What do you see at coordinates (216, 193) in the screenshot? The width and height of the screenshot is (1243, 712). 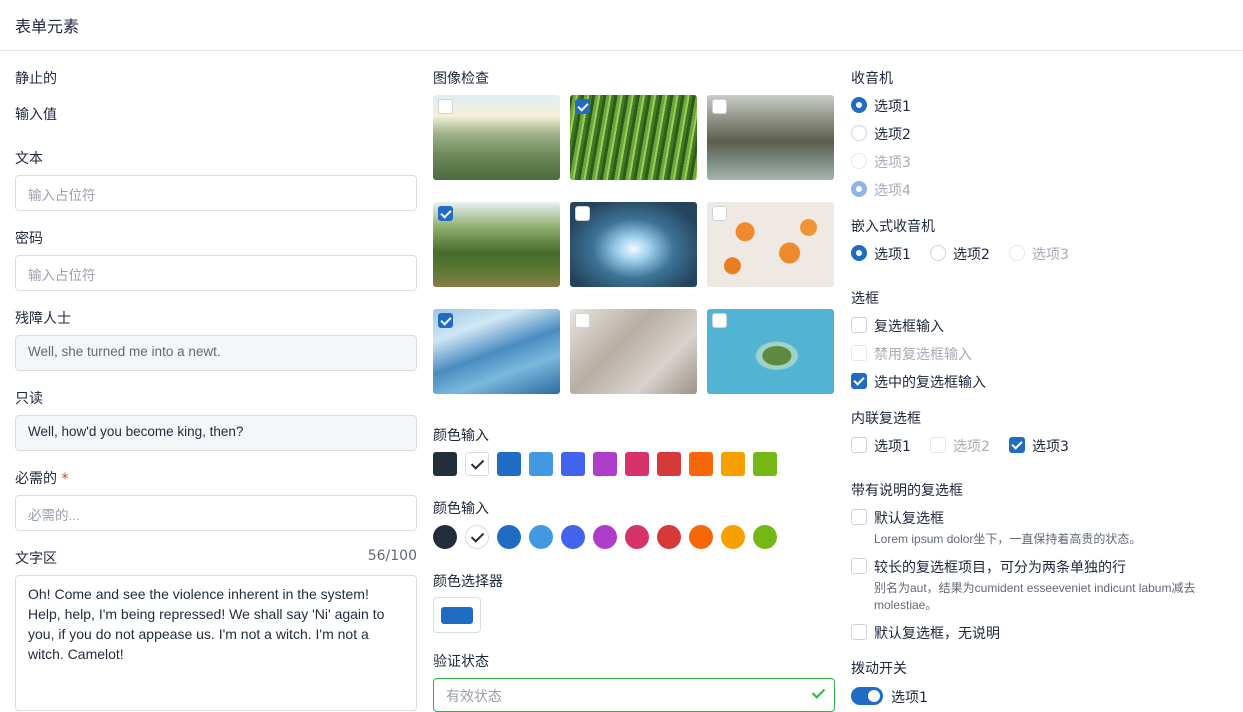 I see `text-input: 输入占位符` at bounding box center [216, 193].